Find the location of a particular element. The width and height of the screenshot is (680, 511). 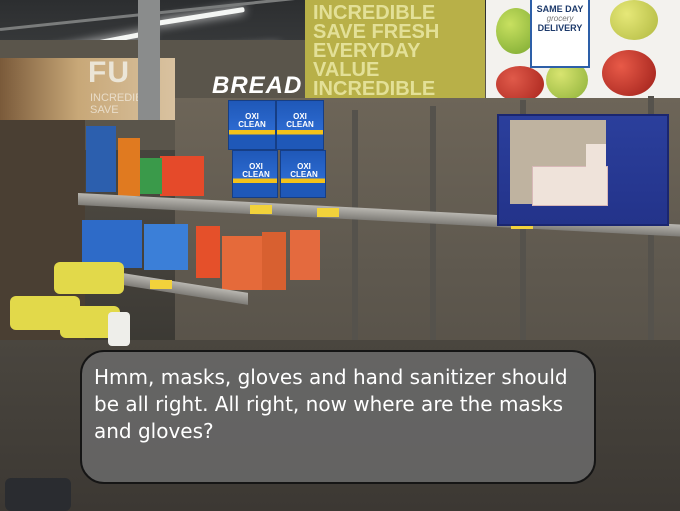

delivery-badge-top: SAME DAY is located at coordinates (560, 9).